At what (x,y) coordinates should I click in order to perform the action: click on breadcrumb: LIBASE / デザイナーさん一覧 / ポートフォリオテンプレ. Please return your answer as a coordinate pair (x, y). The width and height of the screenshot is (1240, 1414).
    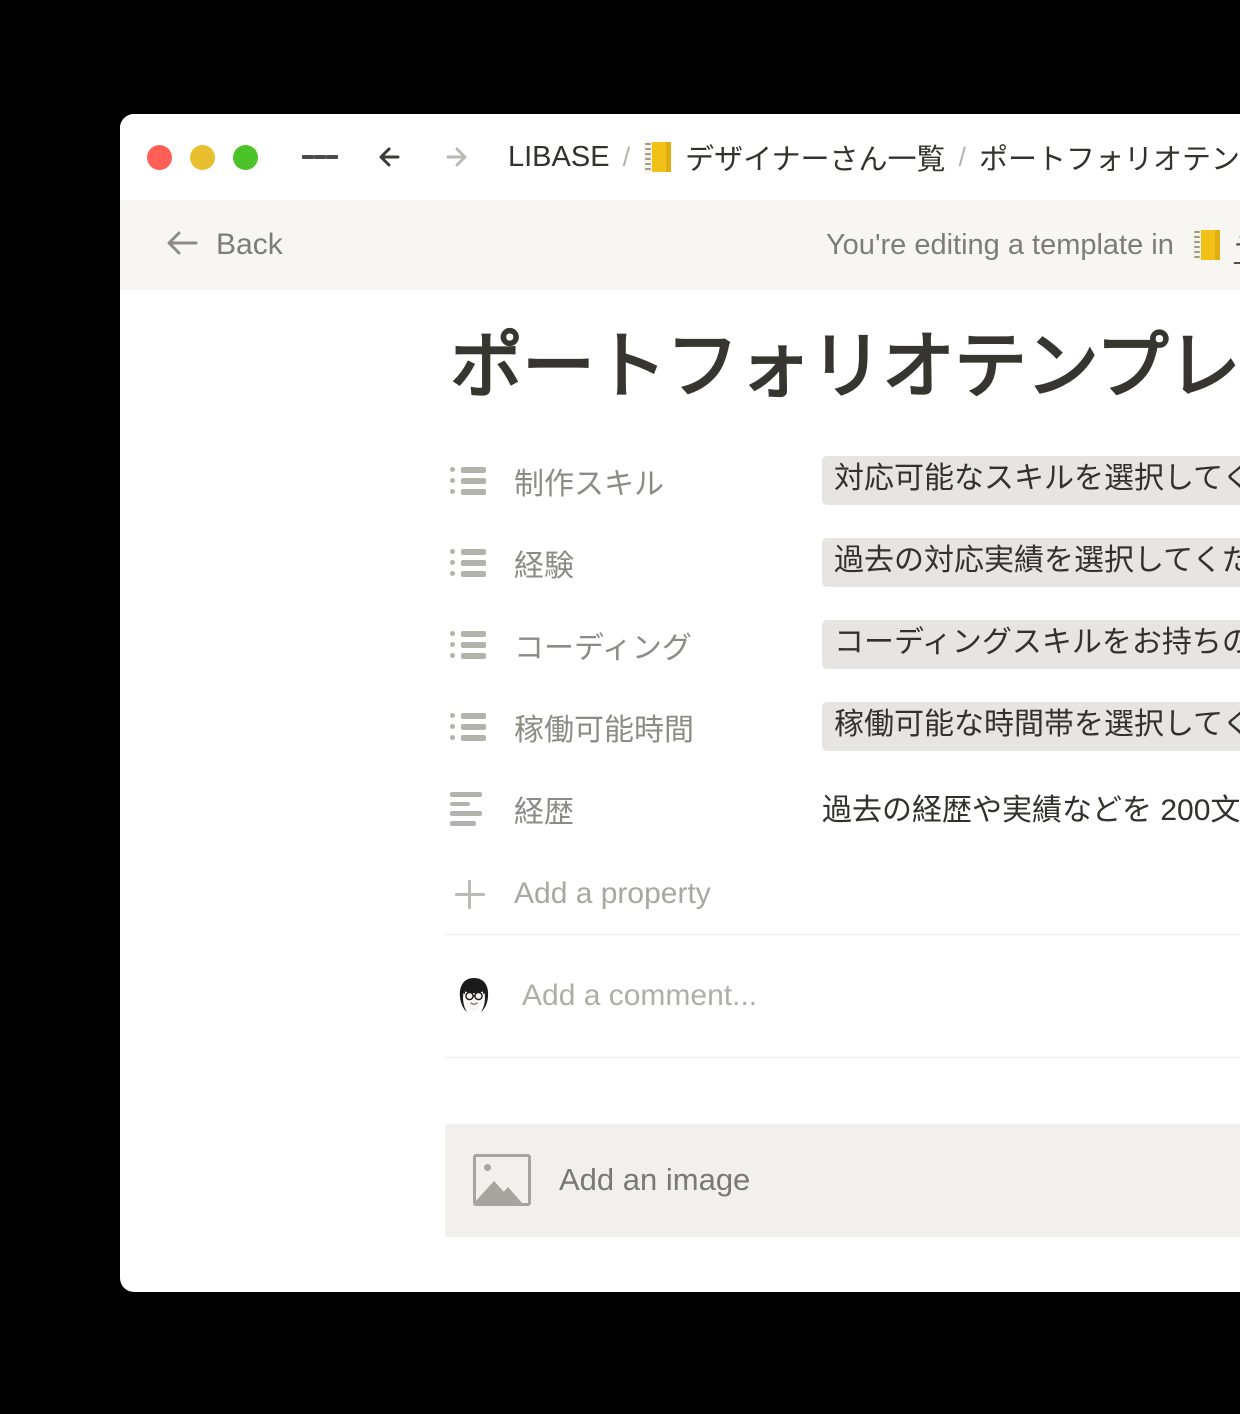
    Looking at the image, I should click on (874, 157).